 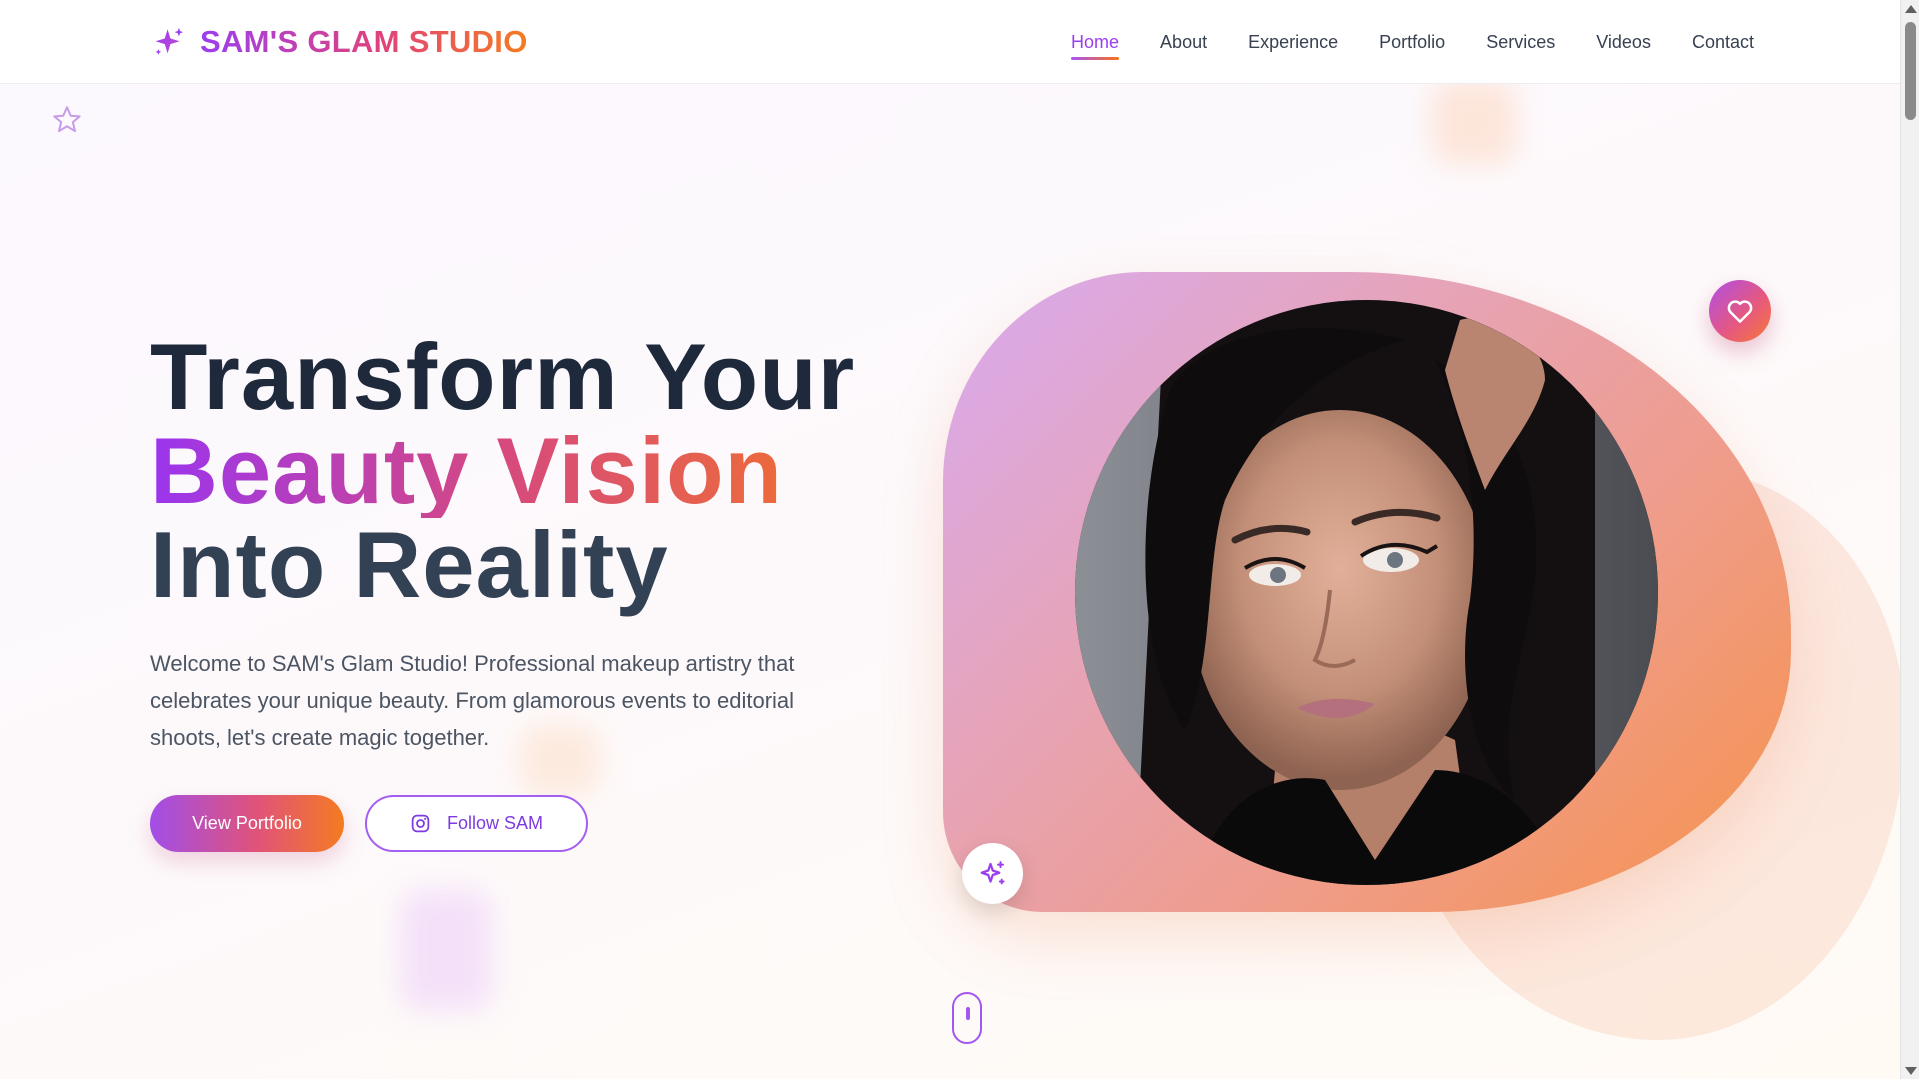 I want to click on hero-title-line3: Into Reality, so click(x=409, y=564).